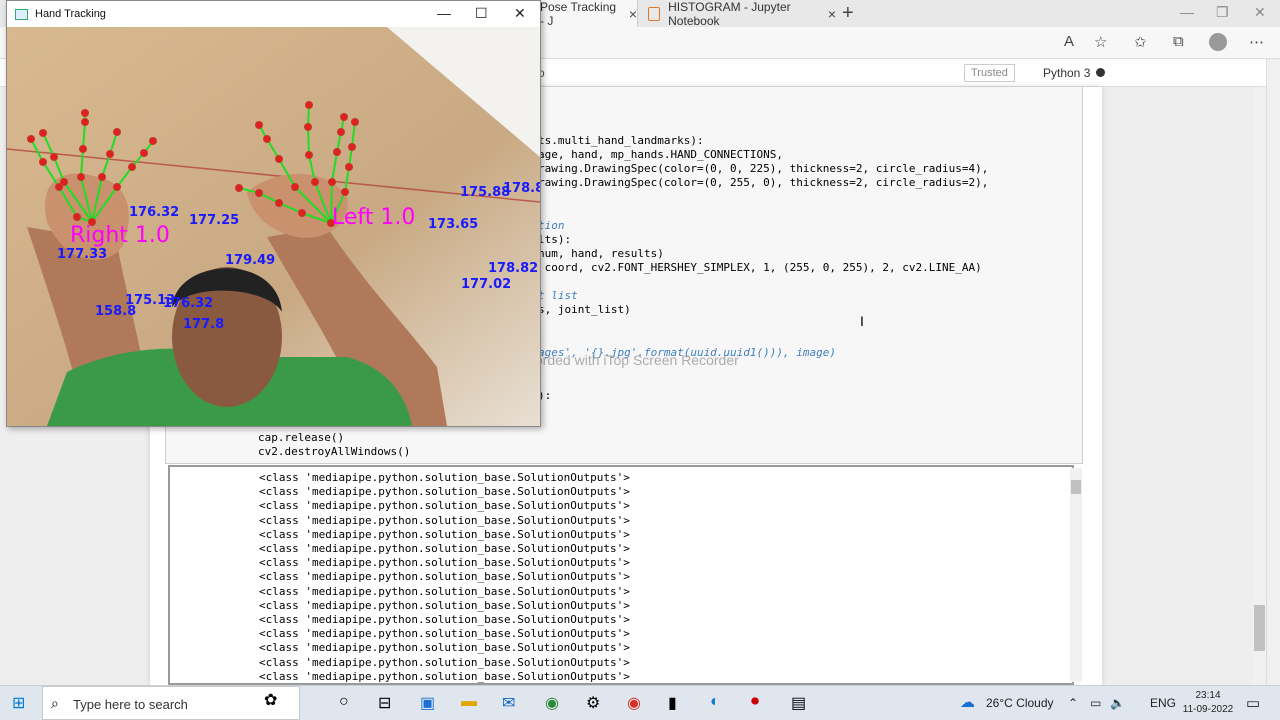 This screenshot has width=1280, height=720. What do you see at coordinates (1259, 386) in the screenshot?
I see `page-scrollbar` at bounding box center [1259, 386].